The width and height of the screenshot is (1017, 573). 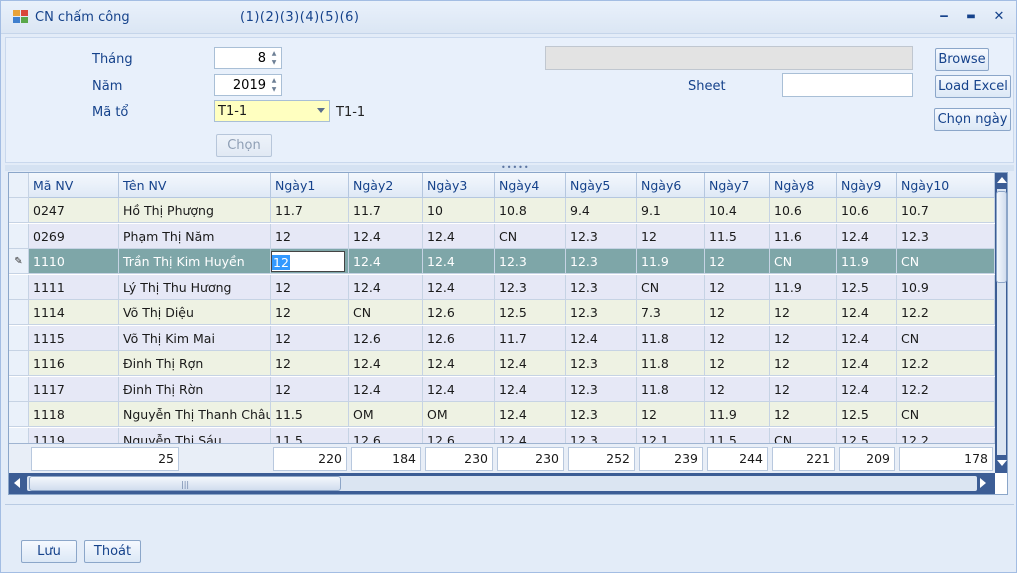 What do you see at coordinates (803, 210) in the screenshot?
I see `grid-cell: 10.6` at bounding box center [803, 210].